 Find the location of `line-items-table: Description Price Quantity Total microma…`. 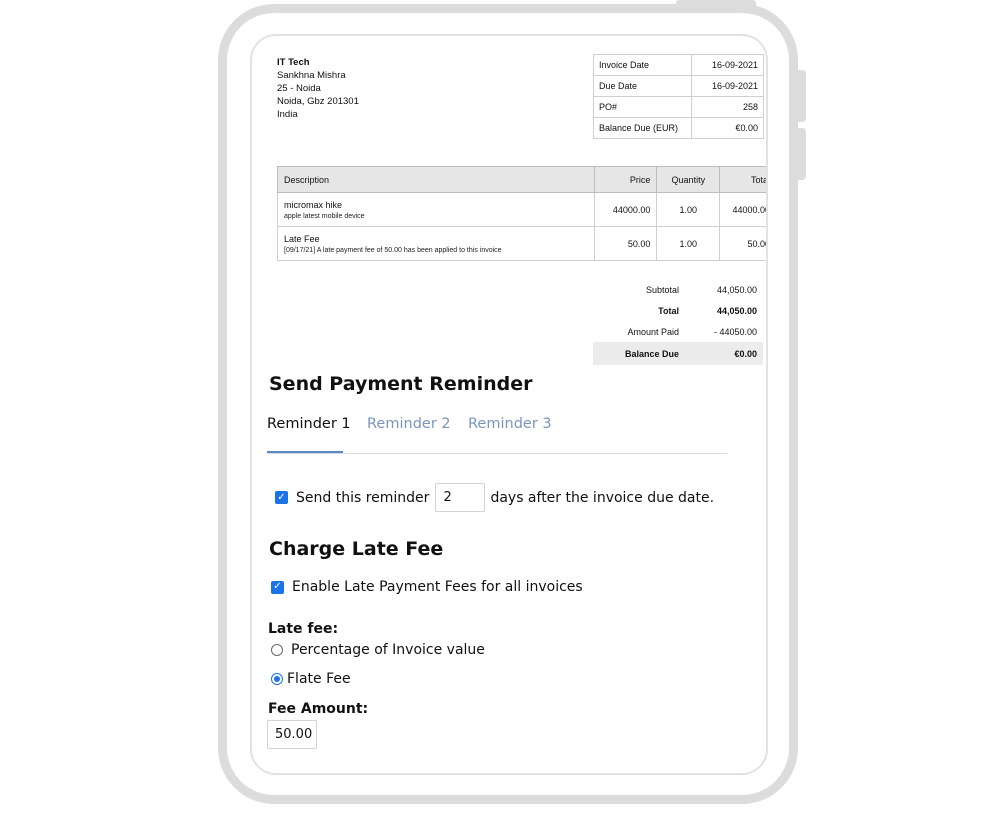

line-items-table: Description Price Quantity Total microma… is located at coordinates (521, 213).